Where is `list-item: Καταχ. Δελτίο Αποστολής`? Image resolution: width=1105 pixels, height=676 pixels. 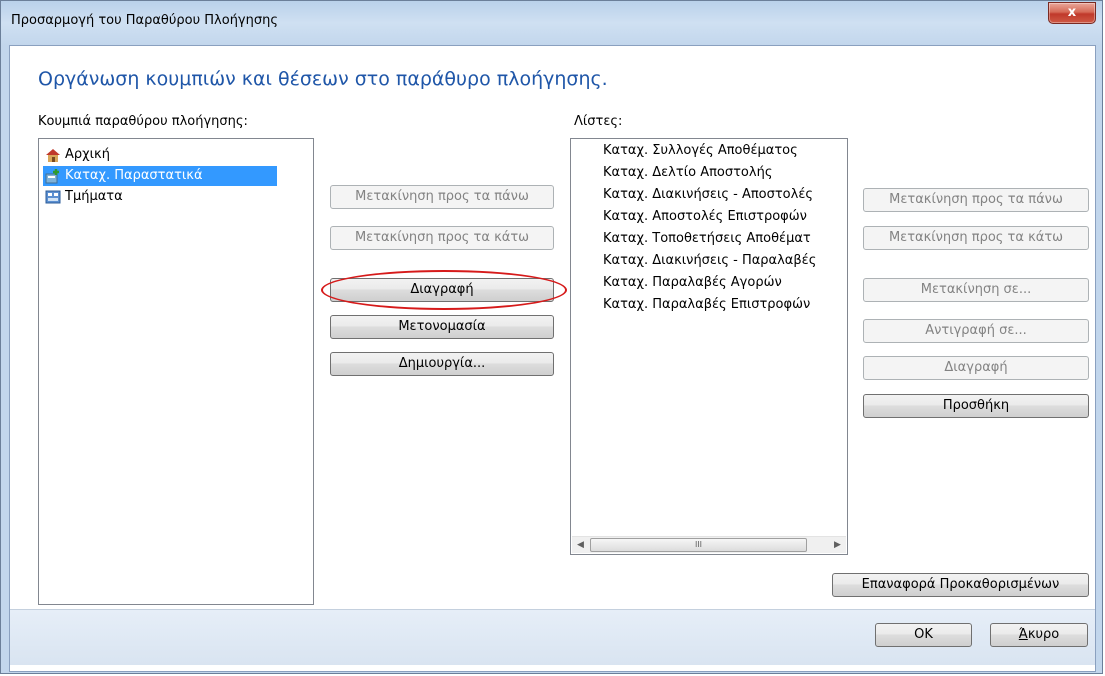 list-item: Καταχ. Δελτίο Αποστολής is located at coordinates (687, 173).